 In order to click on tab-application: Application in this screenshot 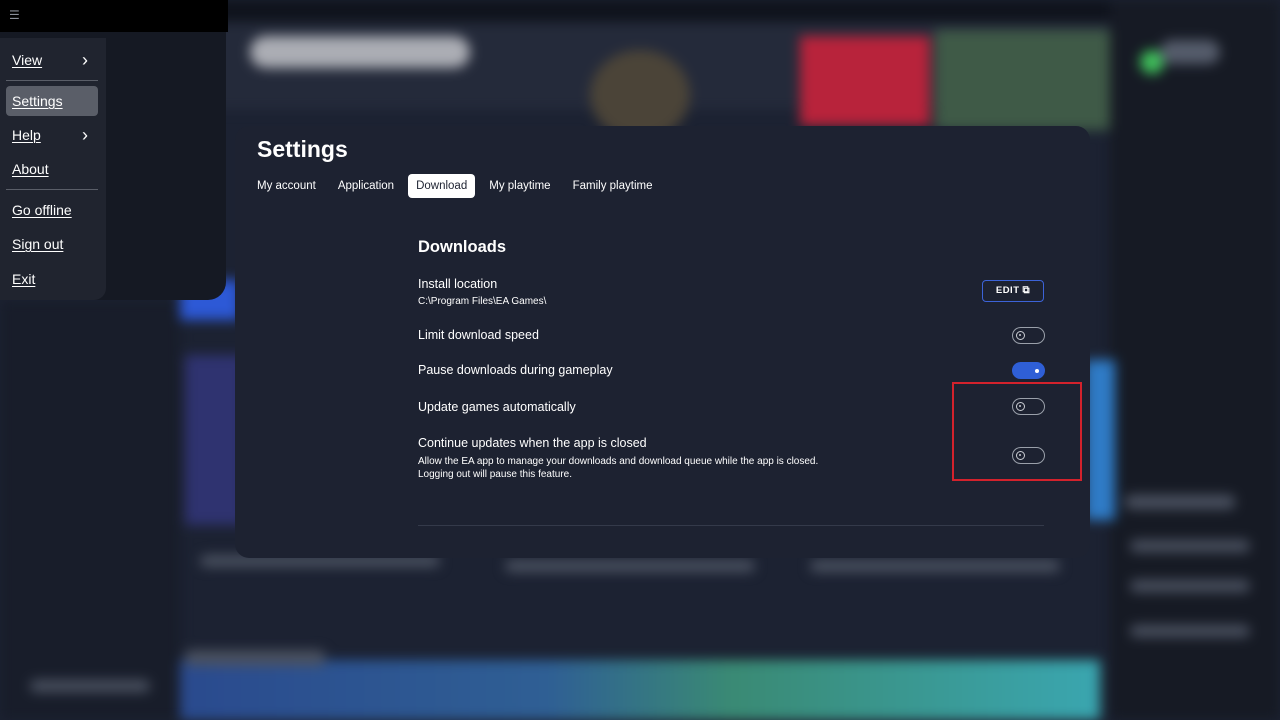, I will do `click(366, 186)`.